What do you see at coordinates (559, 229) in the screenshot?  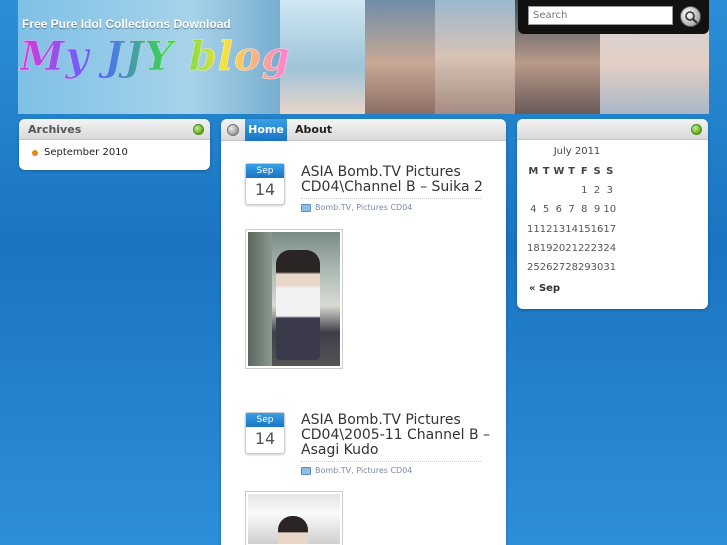 I see `calendar-day: 13` at bounding box center [559, 229].